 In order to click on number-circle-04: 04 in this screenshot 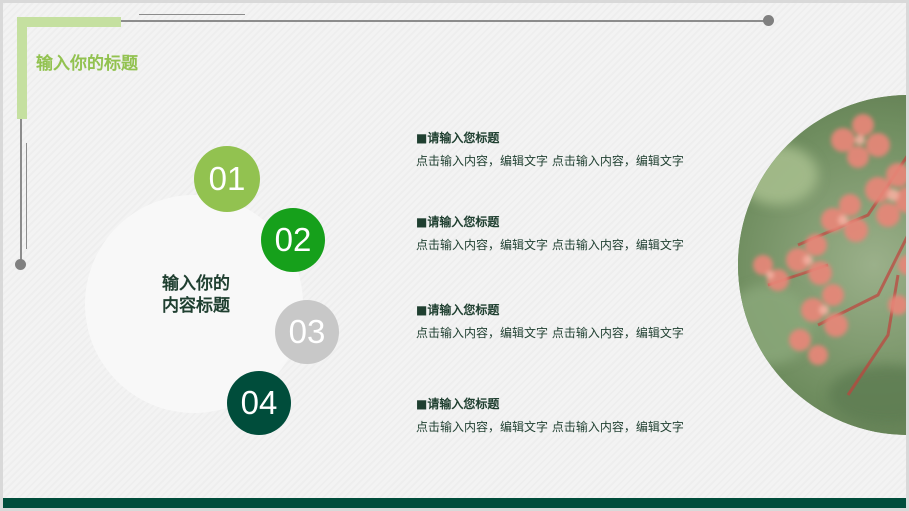, I will do `click(259, 403)`.